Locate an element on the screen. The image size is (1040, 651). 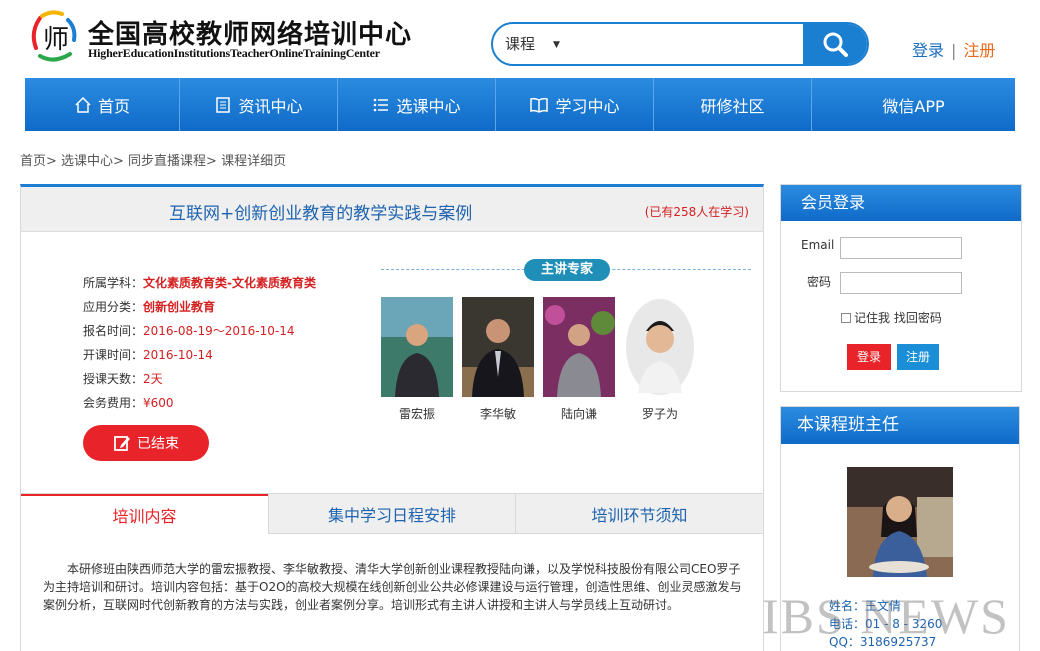
member-login-title: 会员登录 is located at coordinates (901, 203).